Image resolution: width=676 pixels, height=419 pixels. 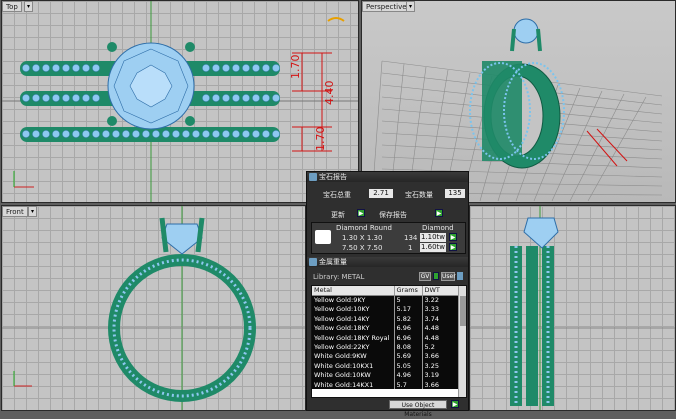 What do you see at coordinates (353, 366) in the screenshot?
I see `metal-cell-metal: White Gold:10KX1` at bounding box center [353, 366].